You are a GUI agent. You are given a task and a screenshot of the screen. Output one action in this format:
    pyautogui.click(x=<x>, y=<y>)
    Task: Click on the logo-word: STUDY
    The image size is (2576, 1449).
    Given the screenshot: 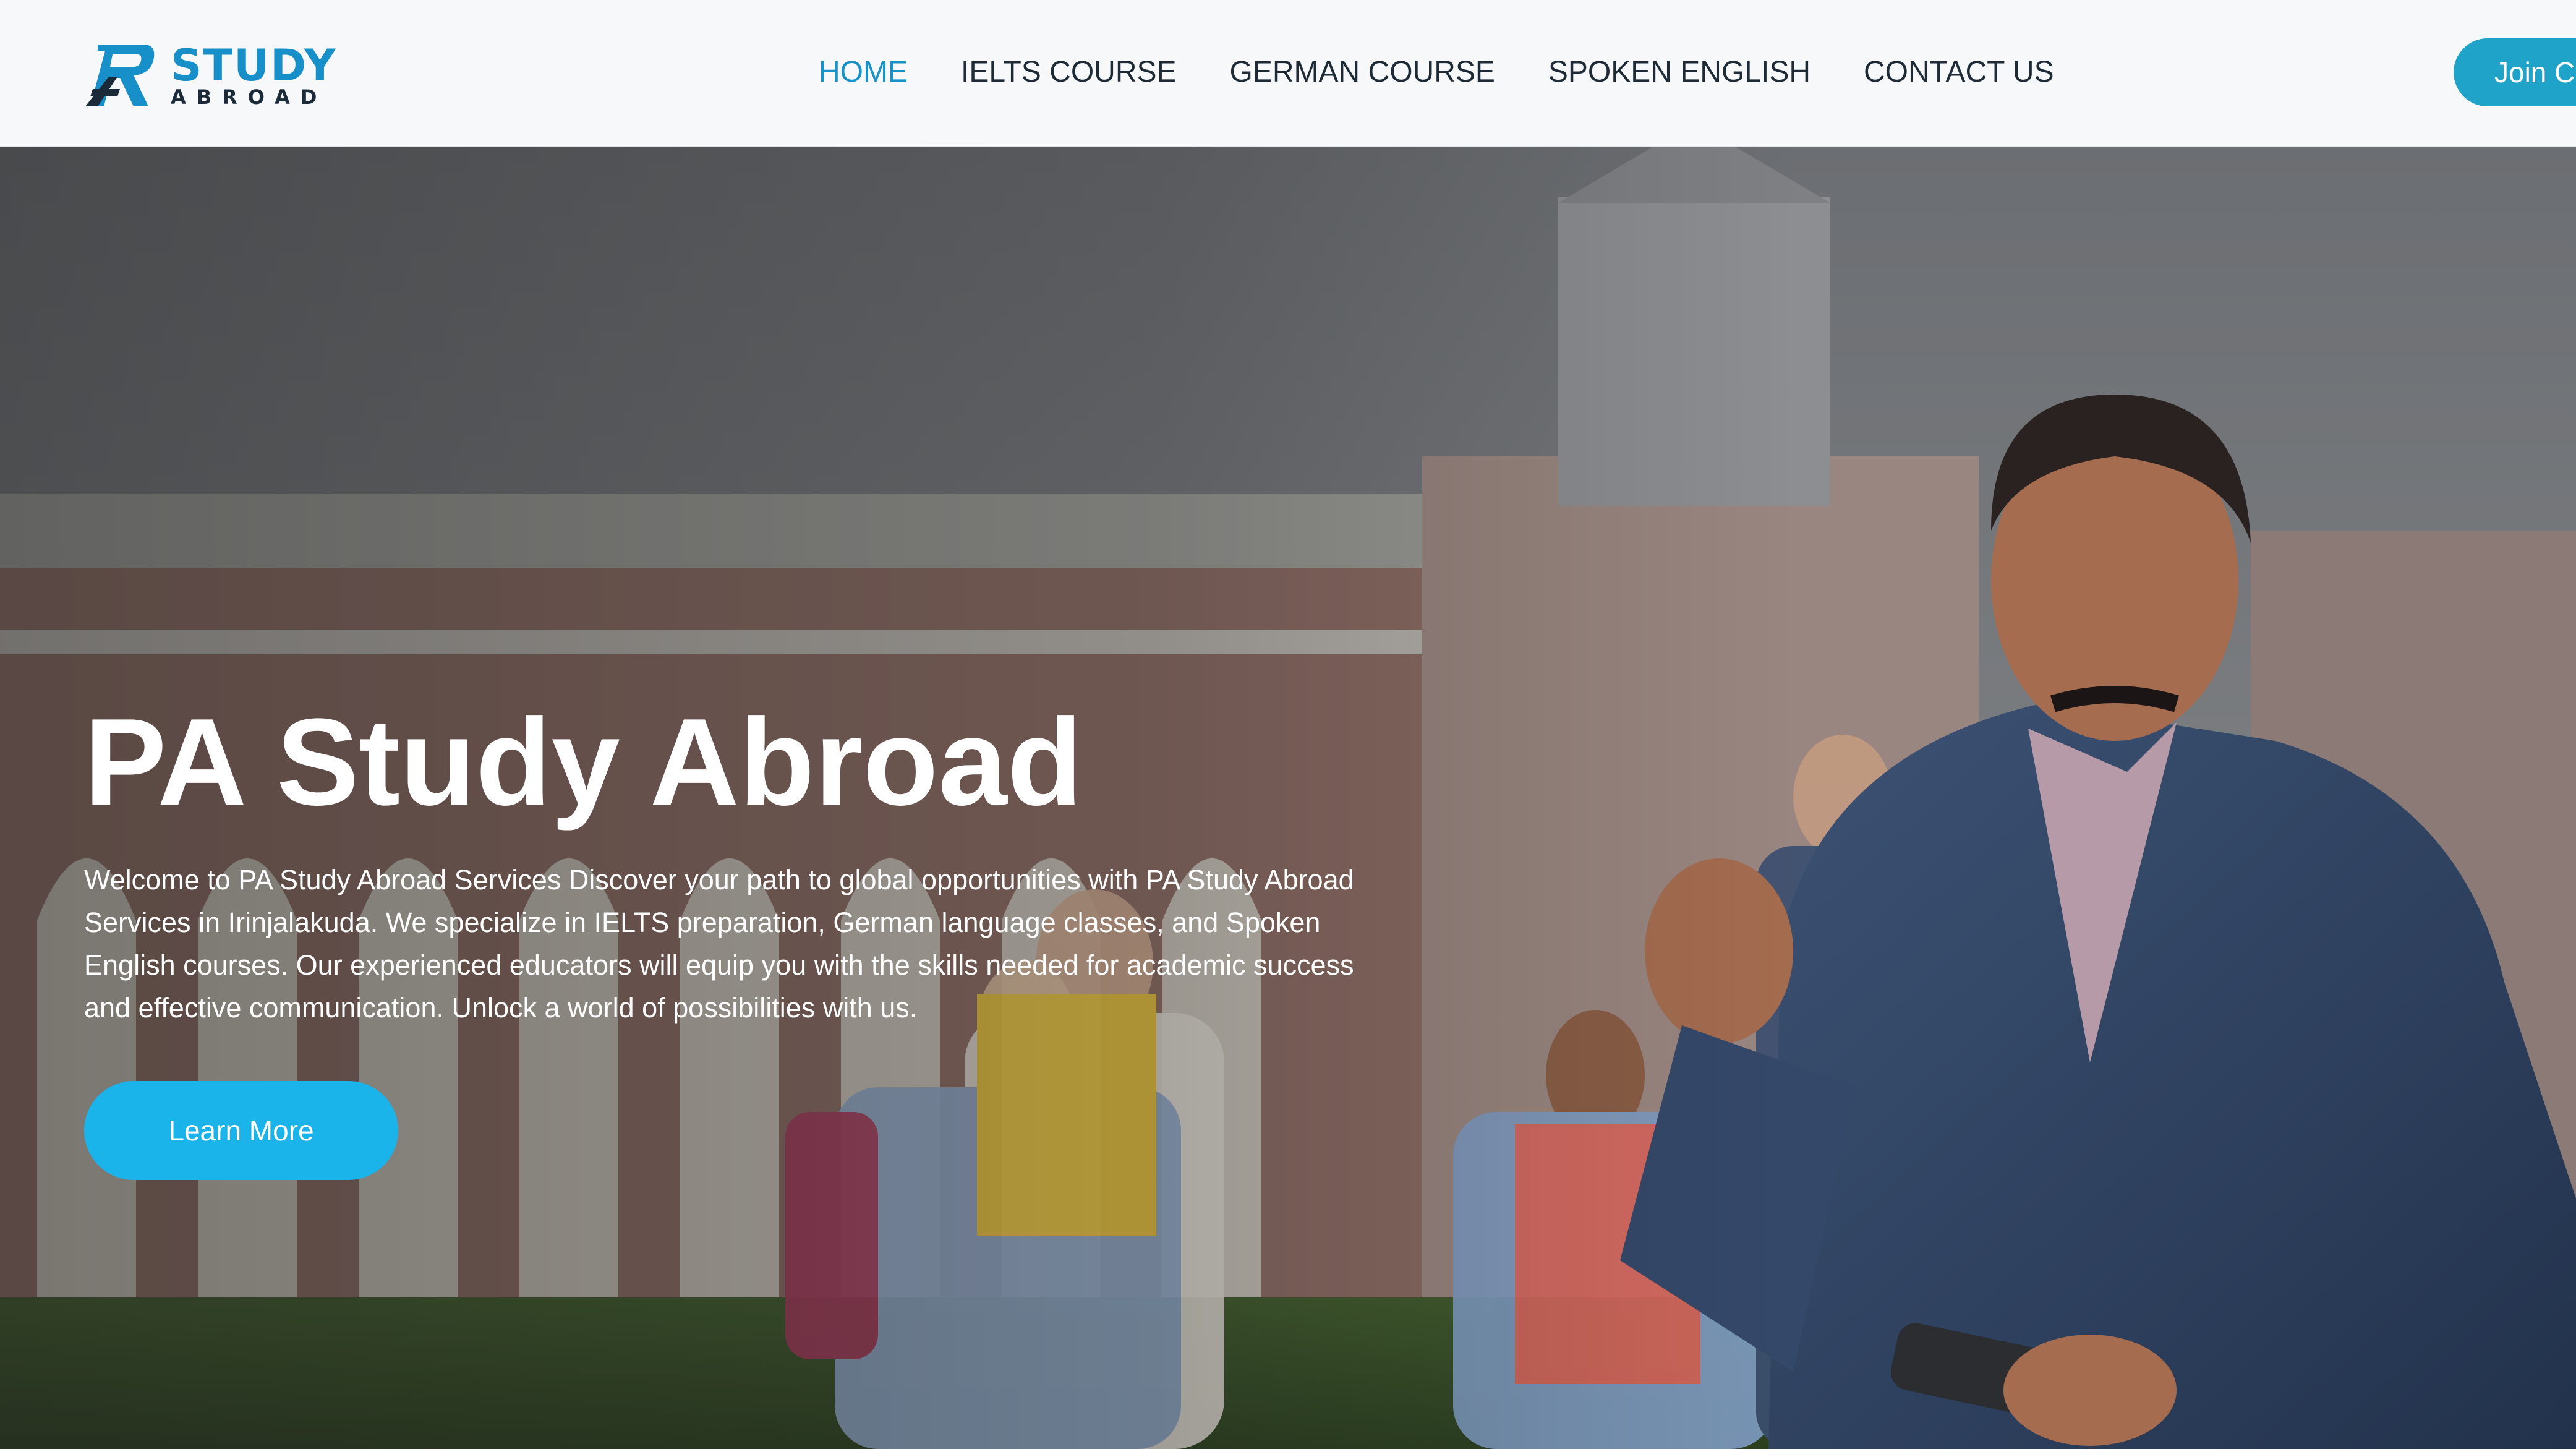 What is the action you would take?
    pyautogui.click(x=254, y=65)
    